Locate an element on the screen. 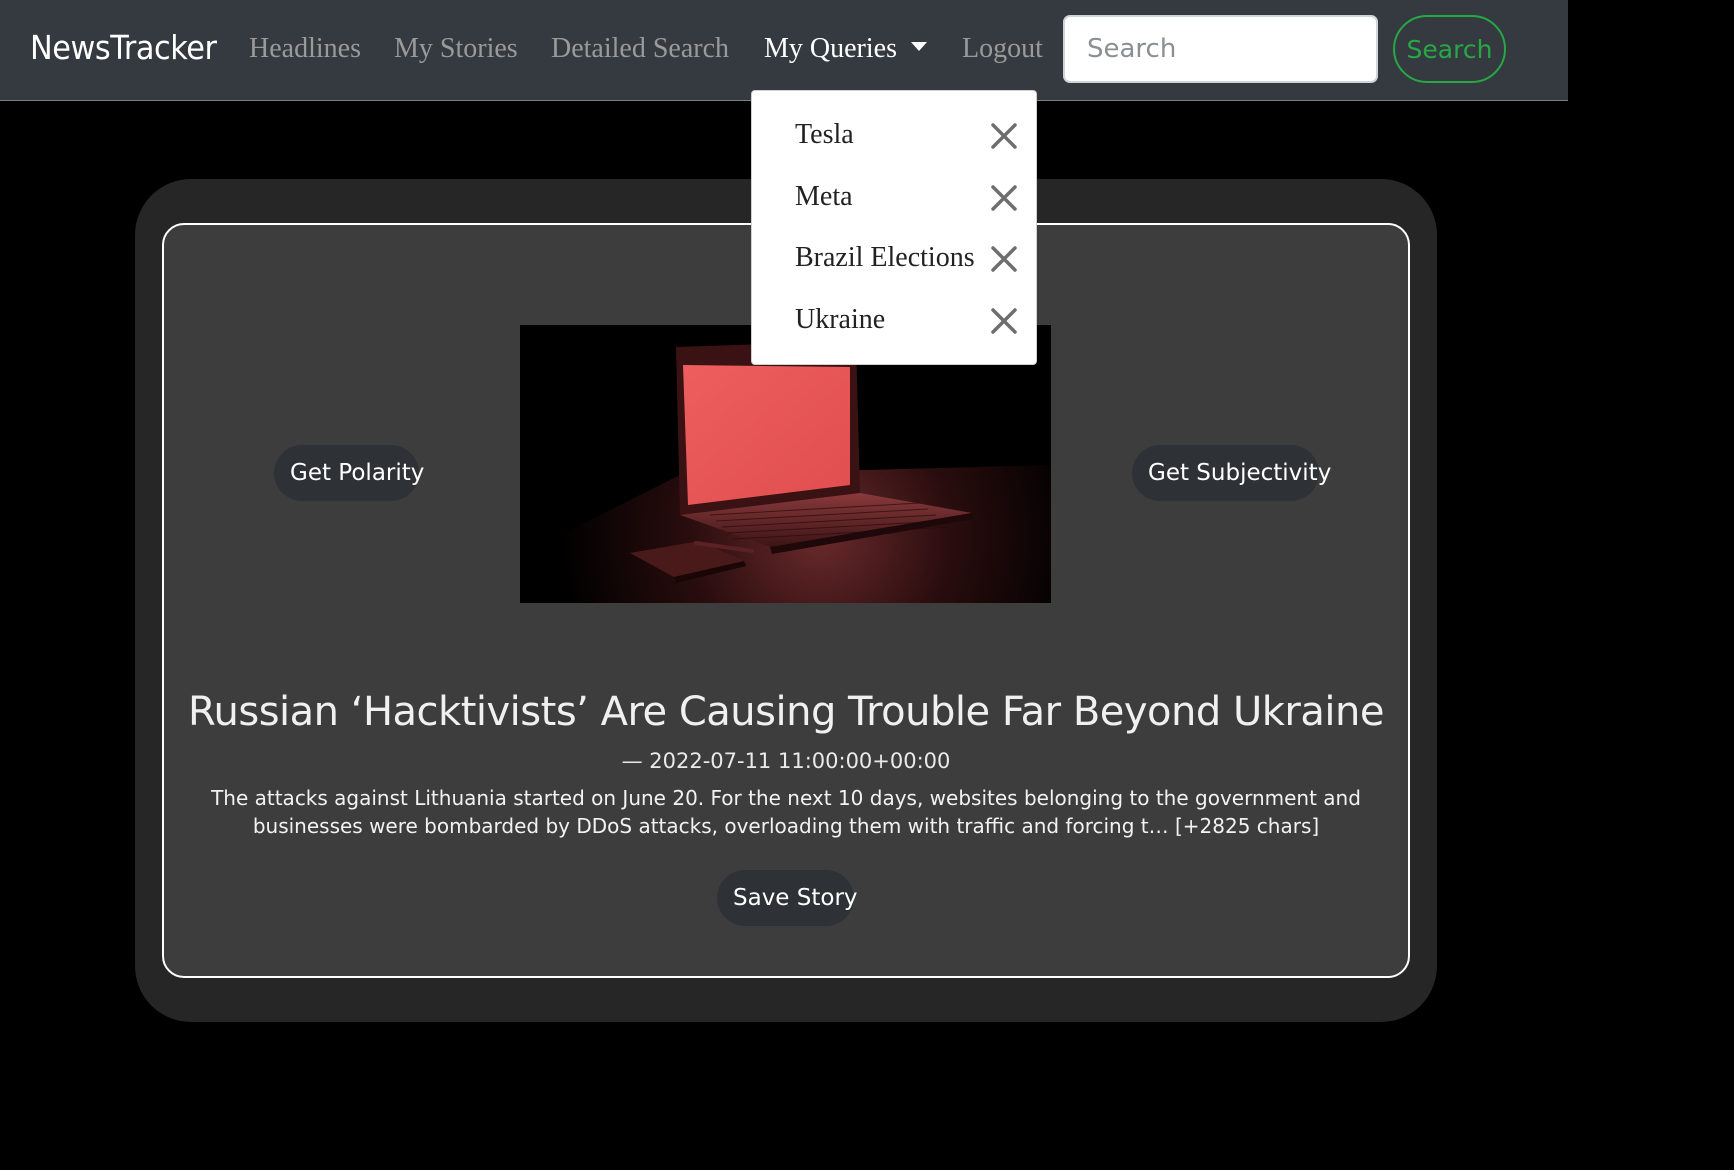  get-subjectivity-button: Get Subjectivity is located at coordinates (1231, 473).